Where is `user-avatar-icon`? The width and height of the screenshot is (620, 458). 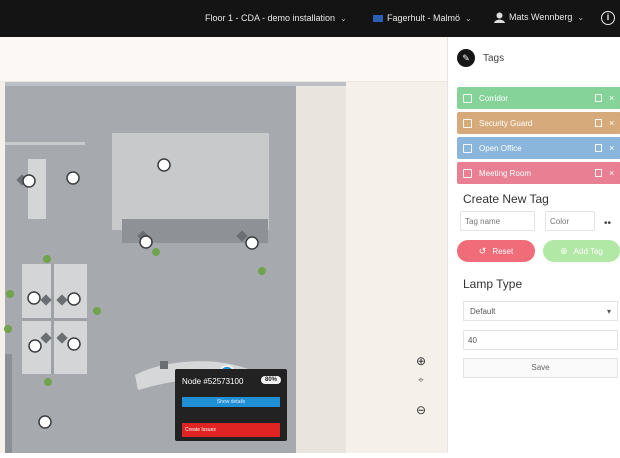
user-avatar-icon is located at coordinates (499, 17).